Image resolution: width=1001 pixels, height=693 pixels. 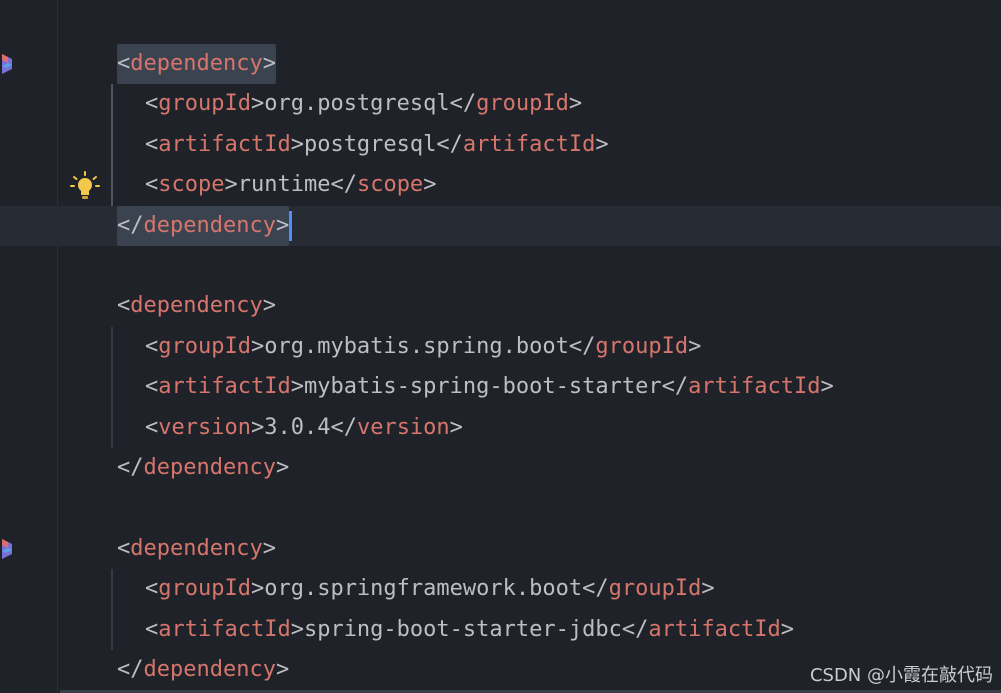 I want to click on line-content: <scope>runtime</scope>, so click(x=290, y=185).